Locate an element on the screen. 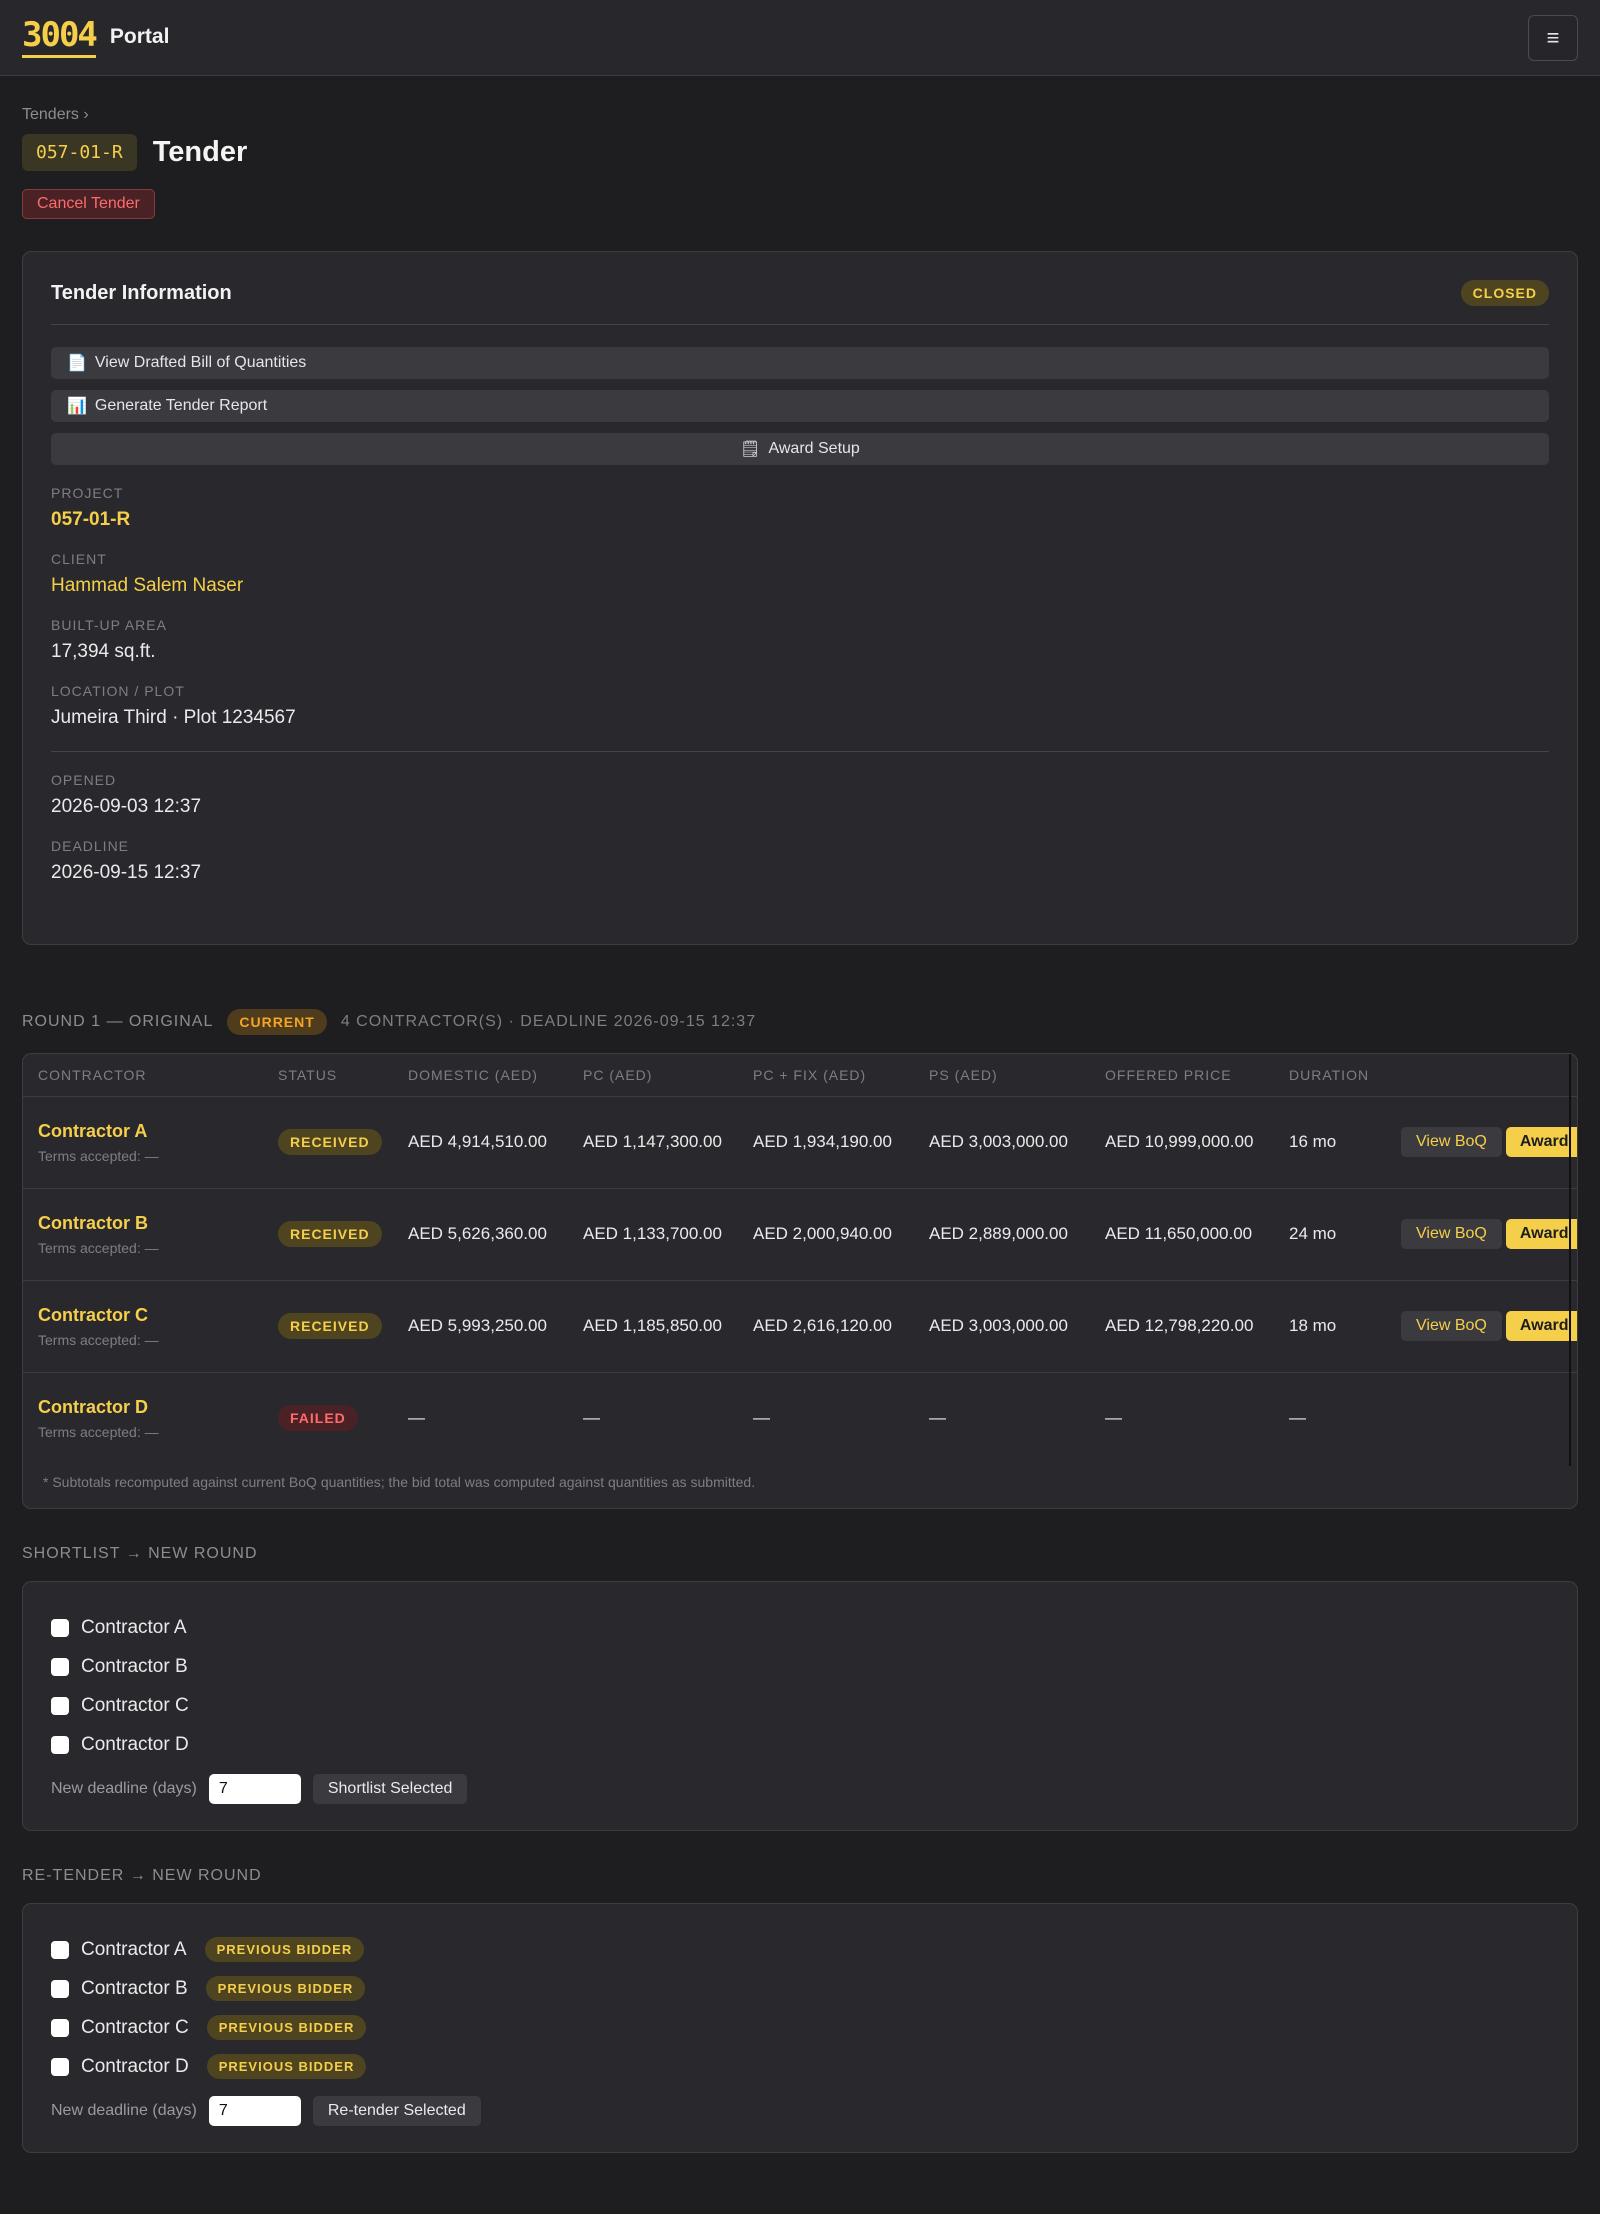  offered-cell: AED 10,999,000.00 is located at coordinates (1182, 1142).